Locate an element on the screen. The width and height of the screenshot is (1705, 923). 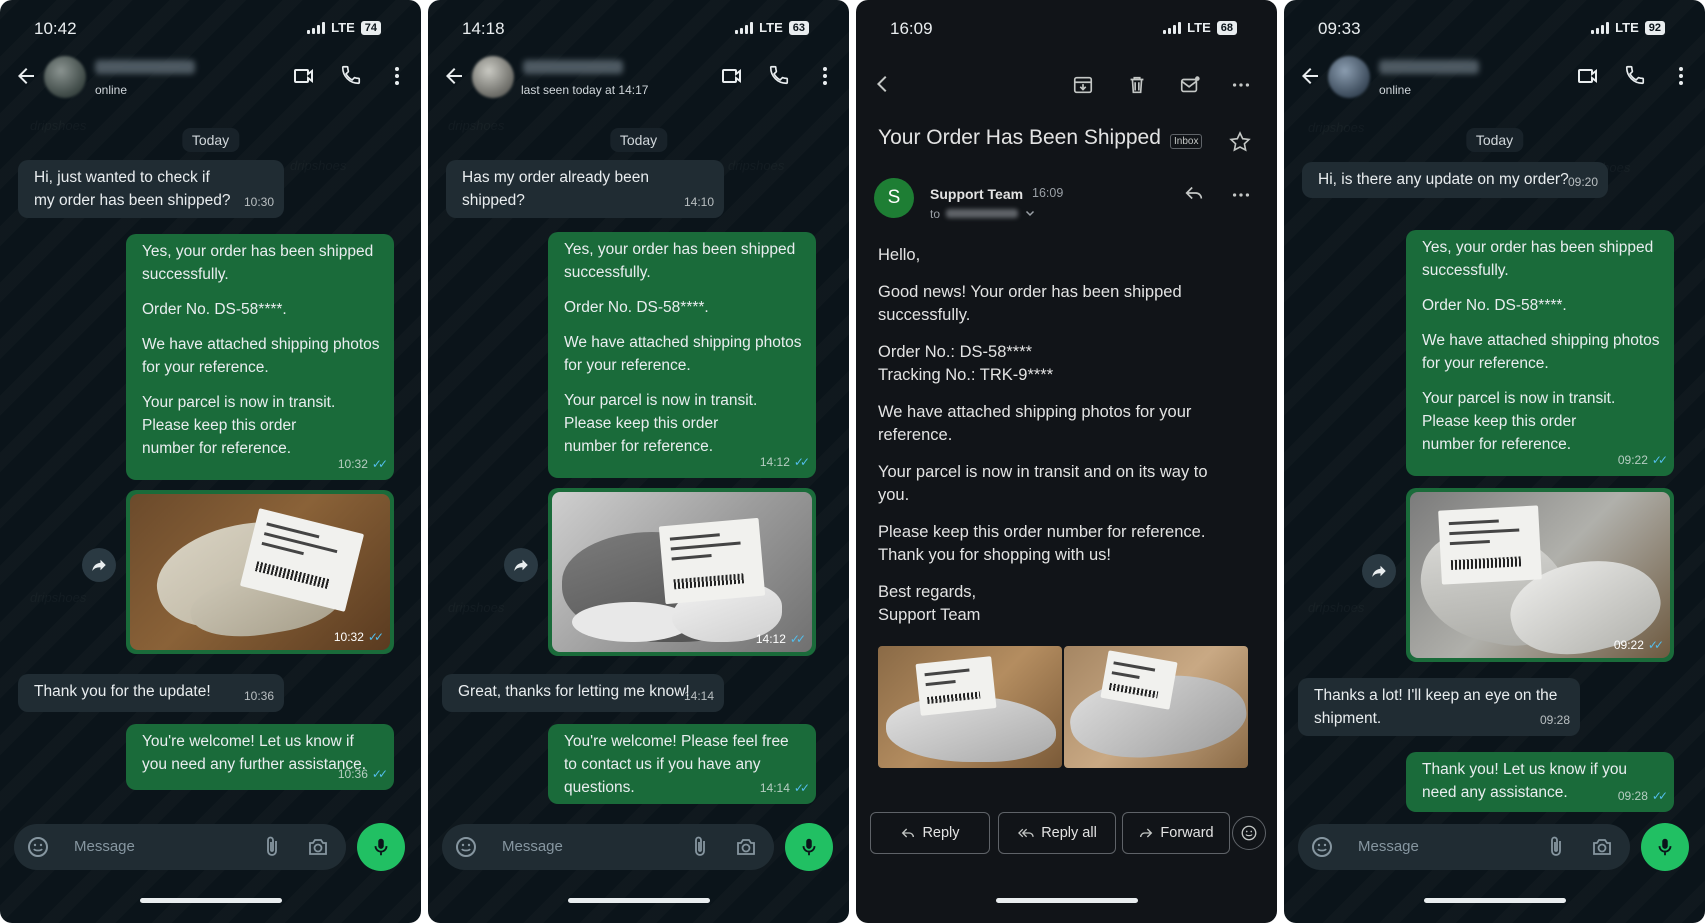
message-time: 14:10 is located at coordinates (698, 202).